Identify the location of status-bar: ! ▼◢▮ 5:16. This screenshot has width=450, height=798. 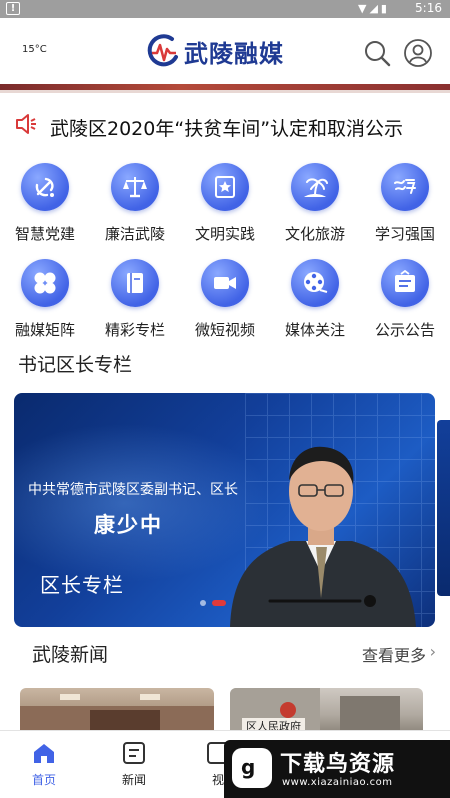
(225, 9).